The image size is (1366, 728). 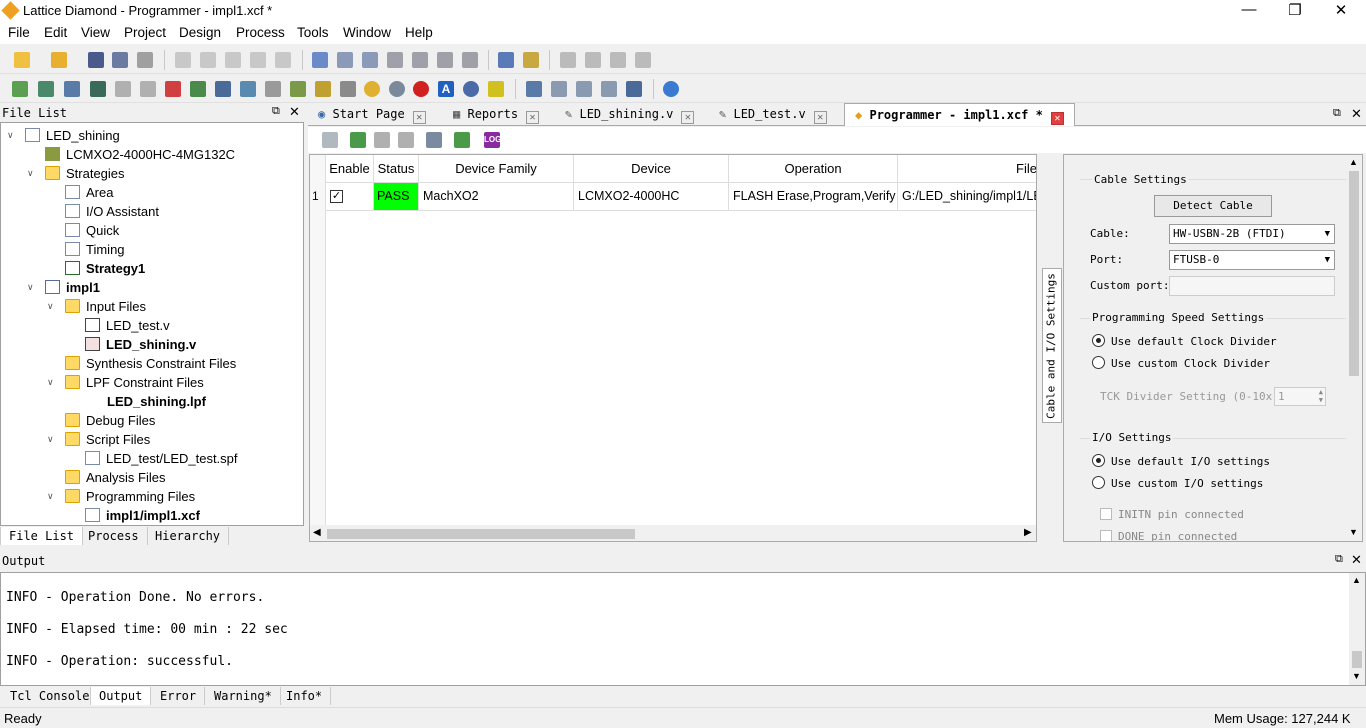 What do you see at coordinates (140, 344) in the screenshot?
I see `tree-item-led-shining-v: LED_shining.v` at bounding box center [140, 344].